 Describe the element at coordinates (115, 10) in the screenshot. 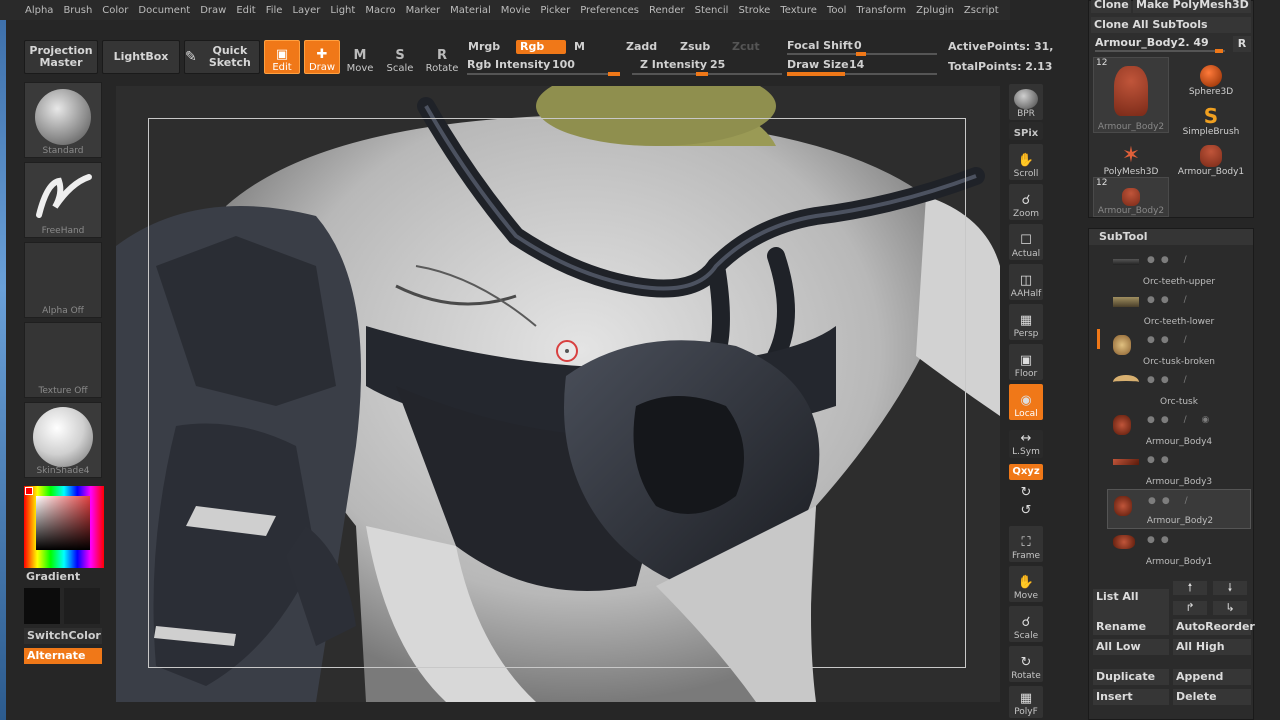

I see `menu-color: Color` at that location.